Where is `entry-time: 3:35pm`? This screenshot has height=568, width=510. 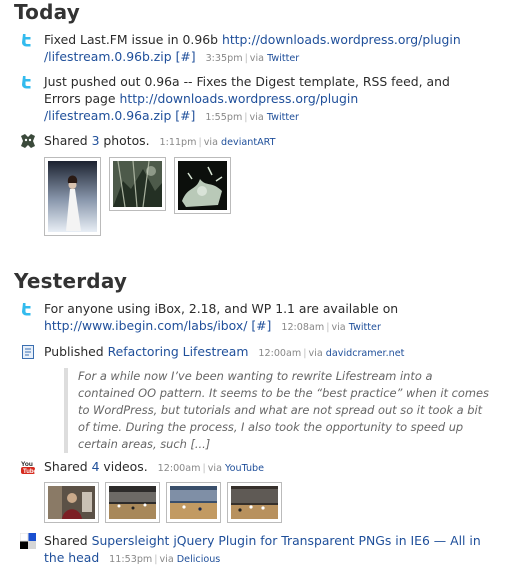
entry-time: 3:35pm is located at coordinates (224, 58).